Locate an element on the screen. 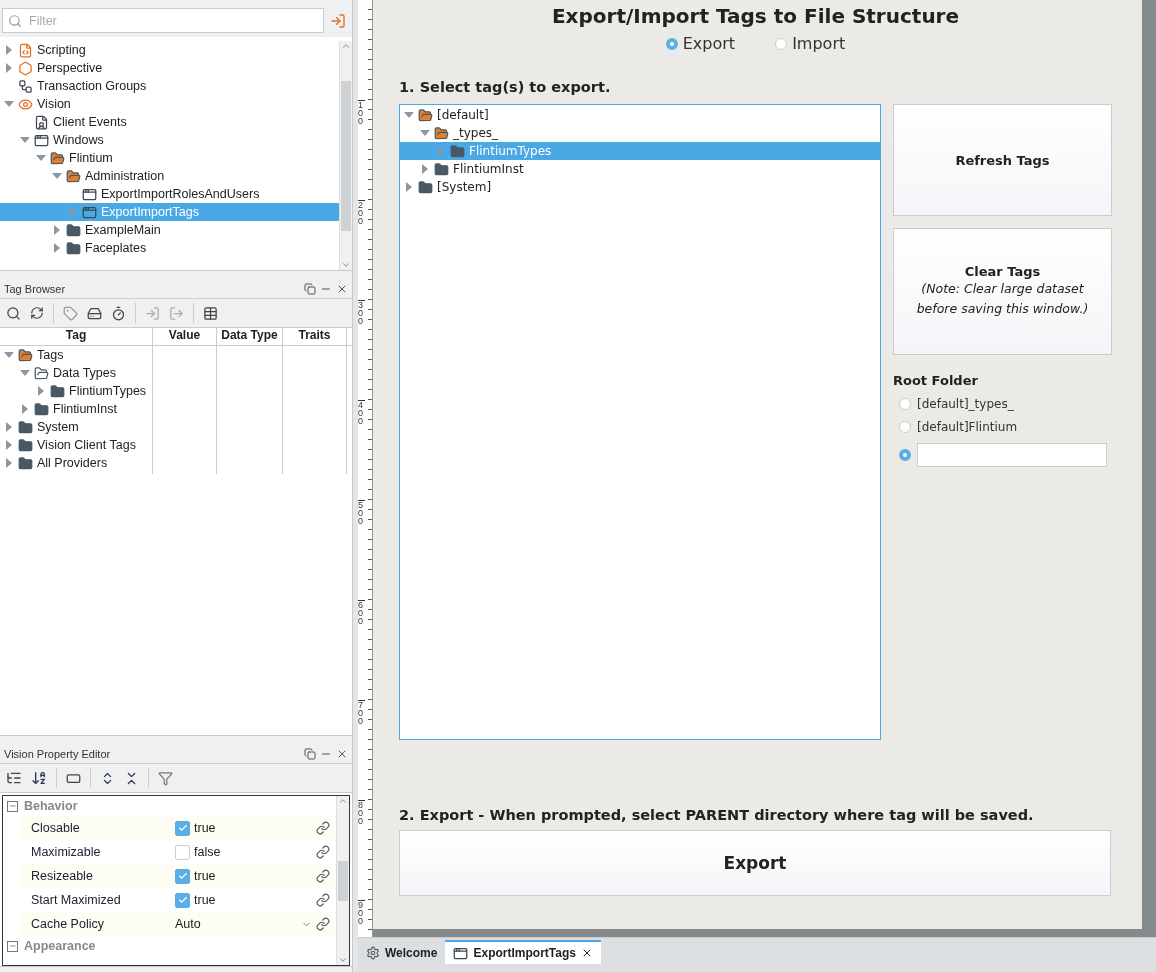  column-header: Data Type is located at coordinates (250, 336).